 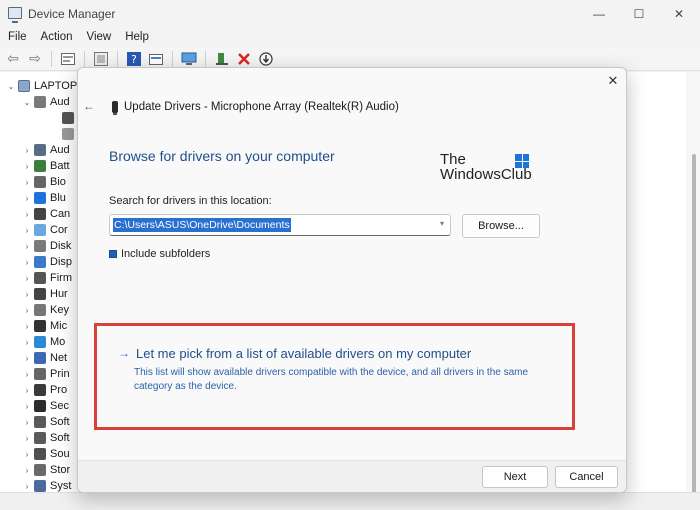 I want to click on scan-hardware-icon, so click(x=189, y=58).